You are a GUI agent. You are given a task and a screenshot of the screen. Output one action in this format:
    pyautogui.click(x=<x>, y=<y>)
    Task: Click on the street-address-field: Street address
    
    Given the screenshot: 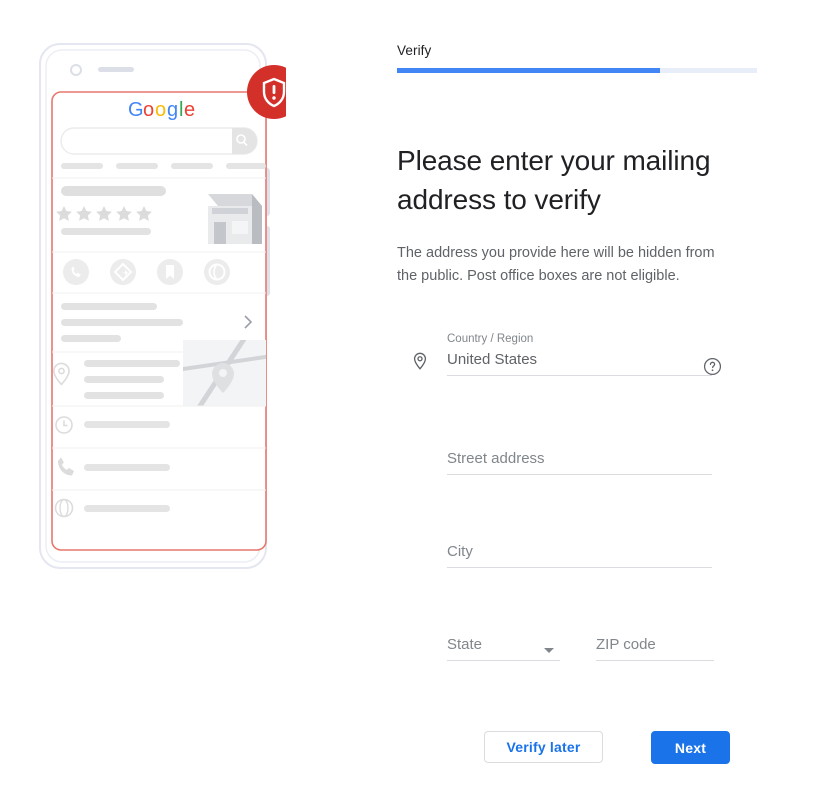 What is the action you would take?
    pyautogui.click(x=579, y=461)
    